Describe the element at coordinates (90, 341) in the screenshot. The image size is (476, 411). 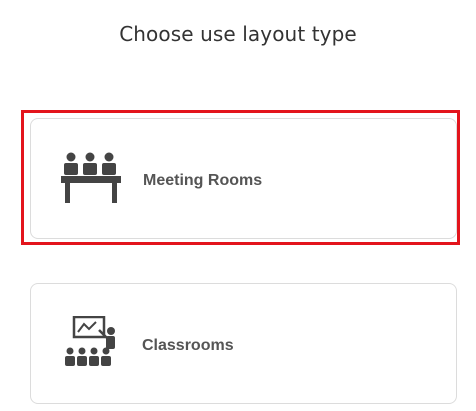
I see `classroom-icon` at that location.